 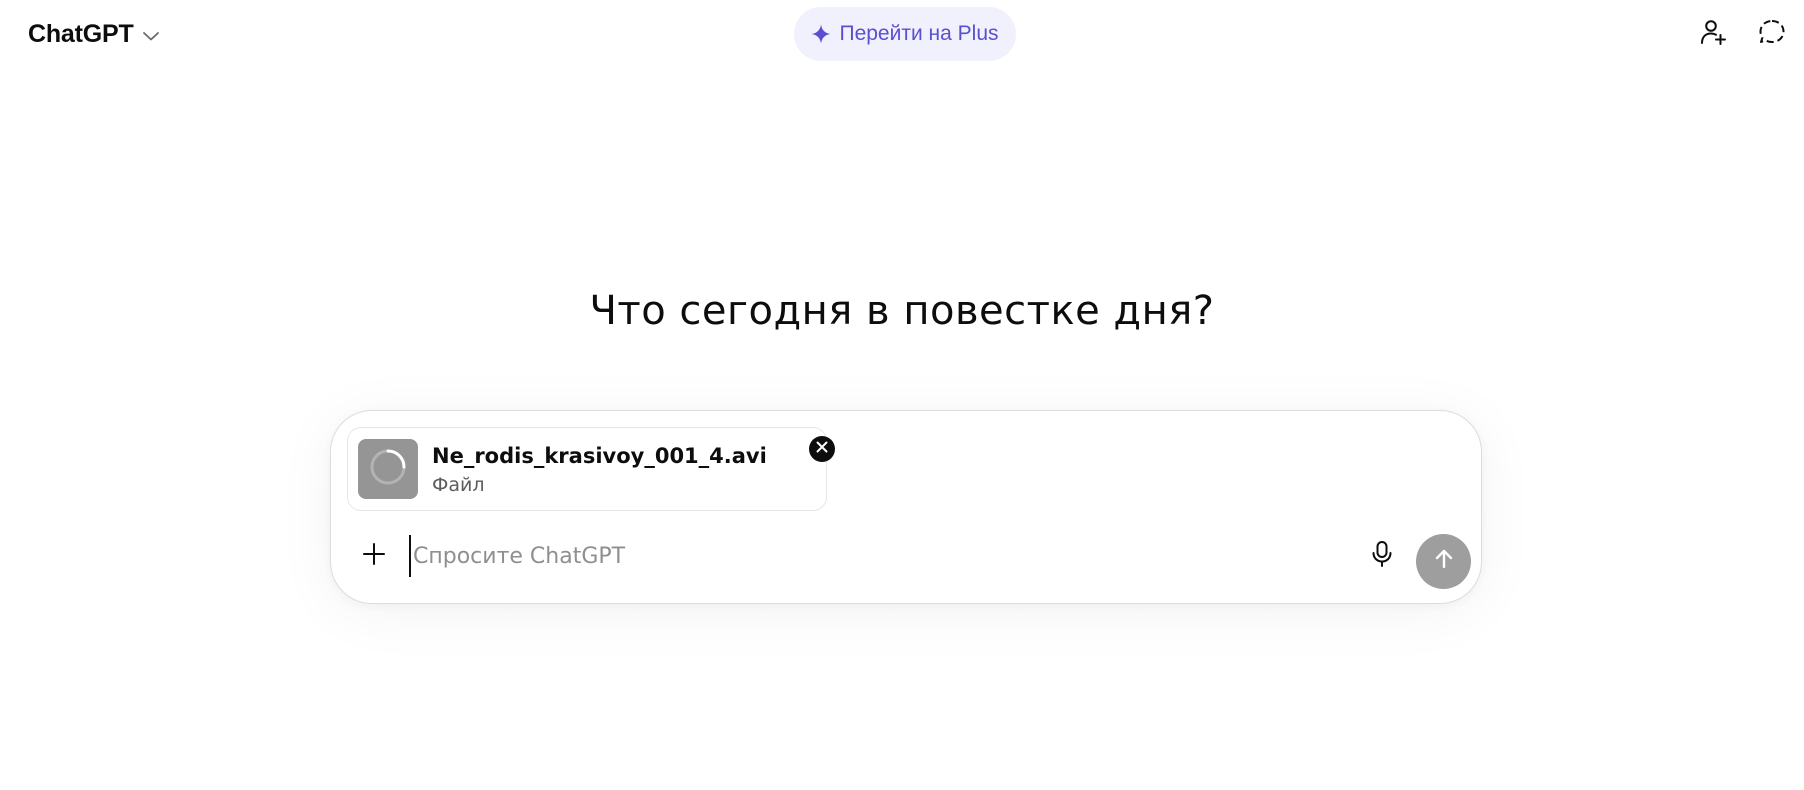 What do you see at coordinates (591, 469) in the screenshot?
I see `file-attachment: Ne_rodis_krasivoy_001_4.avi Файл` at bounding box center [591, 469].